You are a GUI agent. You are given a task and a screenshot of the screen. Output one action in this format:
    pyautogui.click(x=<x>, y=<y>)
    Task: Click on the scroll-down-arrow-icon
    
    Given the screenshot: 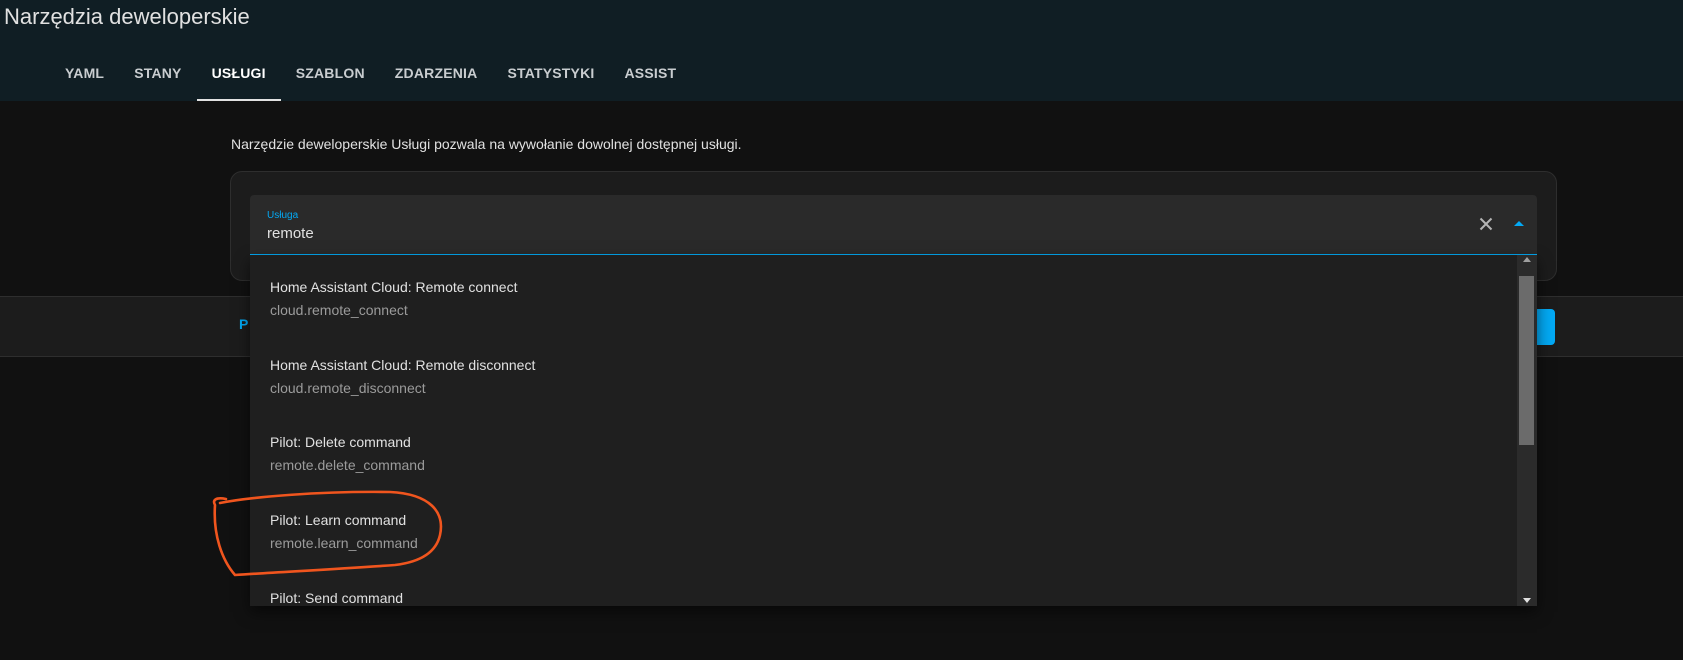 What is the action you would take?
    pyautogui.click(x=1527, y=600)
    